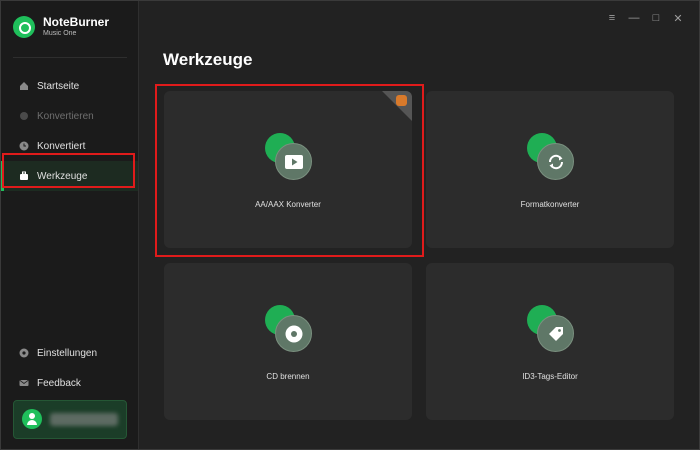 Image resolution: width=700 pixels, height=450 pixels. I want to click on brand-subtitle: Music One, so click(60, 33).